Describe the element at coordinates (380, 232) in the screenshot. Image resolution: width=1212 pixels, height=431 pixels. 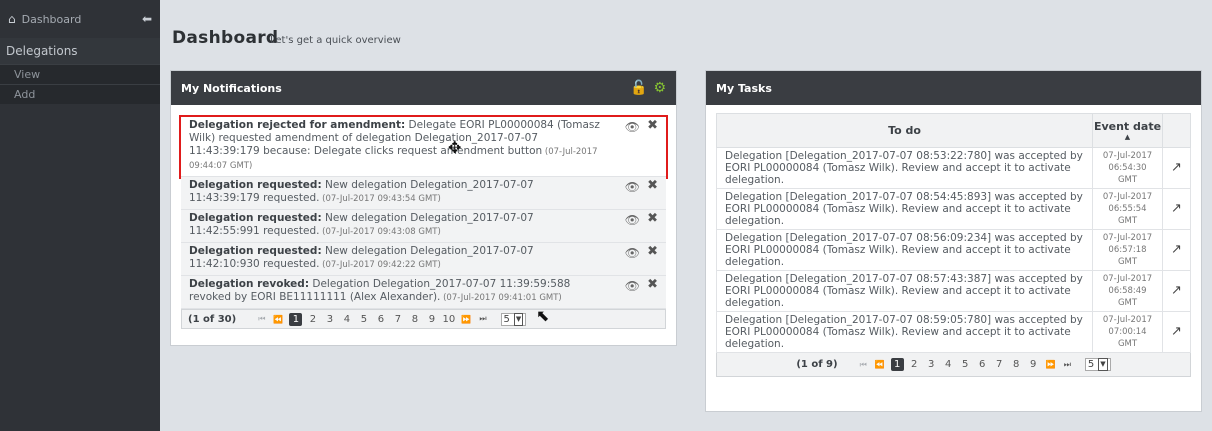
I see `notification-timestamp: (07-Jul-2017 09:43:08 GMT)` at that location.